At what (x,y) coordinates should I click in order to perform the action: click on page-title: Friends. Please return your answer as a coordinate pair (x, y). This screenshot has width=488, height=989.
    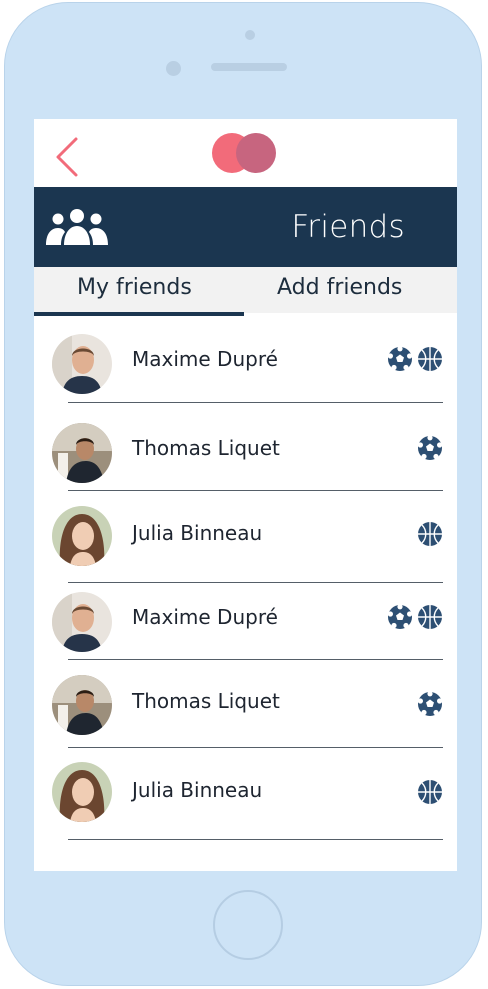
    Looking at the image, I should click on (348, 227).